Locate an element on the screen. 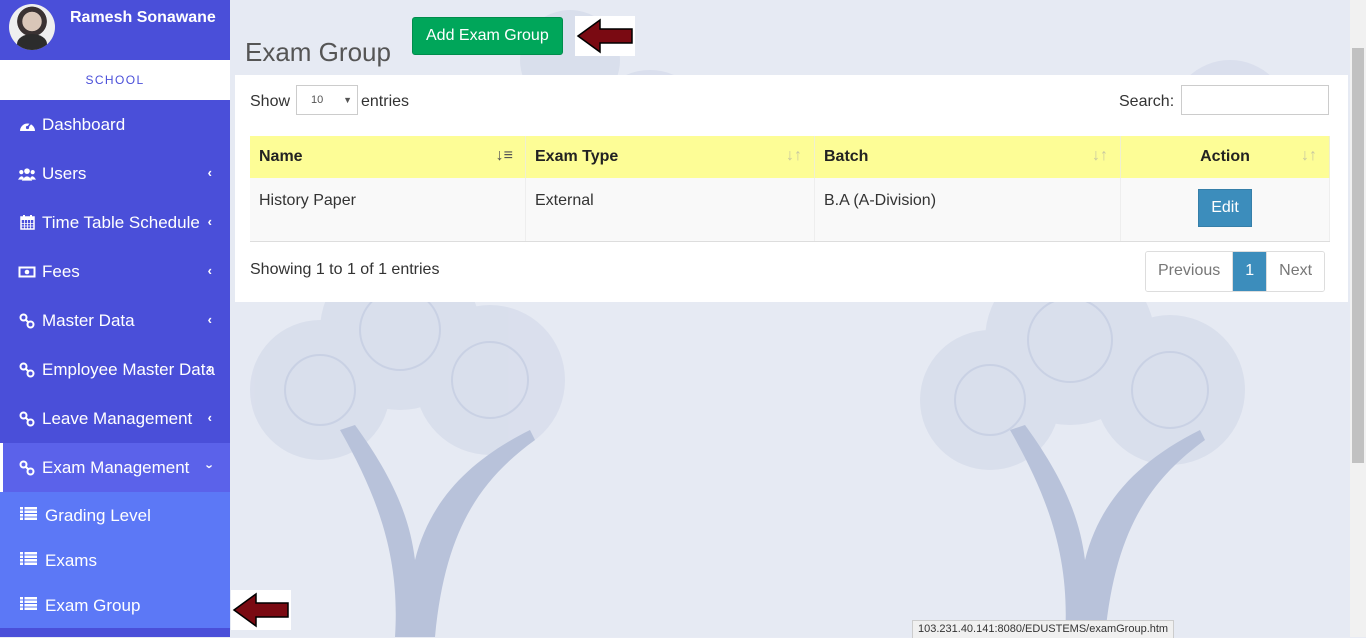  sidebar-item-dashboard: Dashboard is located at coordinates (115, 124).